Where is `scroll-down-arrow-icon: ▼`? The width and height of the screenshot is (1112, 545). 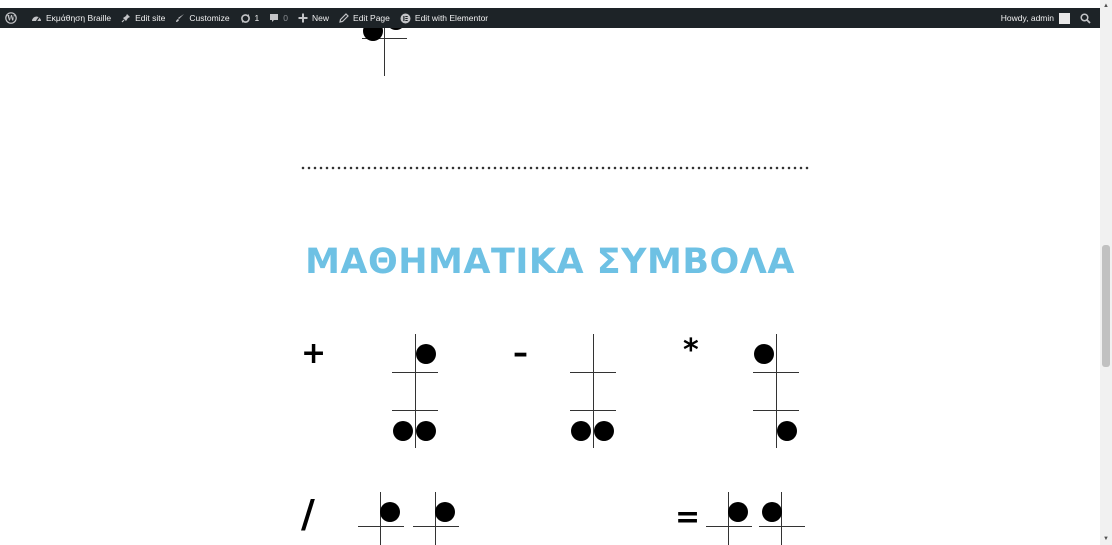
scroll-down-arrow-icon: ▼ is located at coordinates (1106, 539).